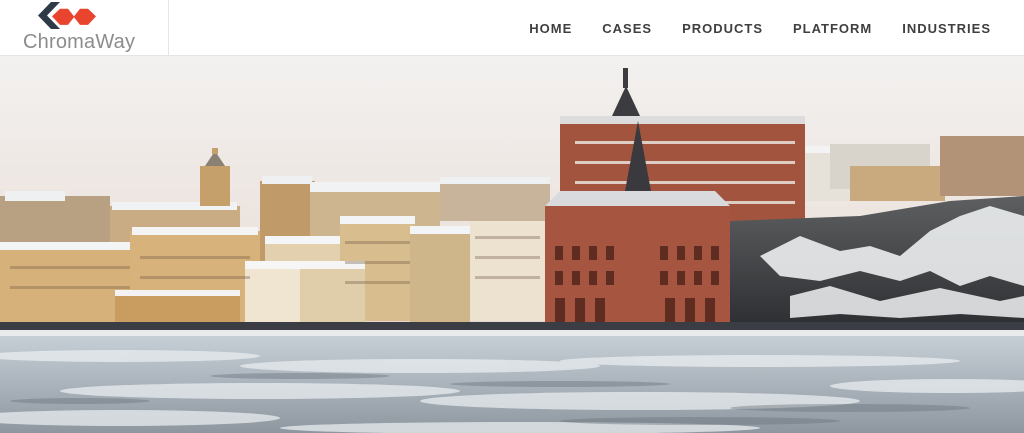  I want to click on brand-name: ChromaWay, so click(79, 42).